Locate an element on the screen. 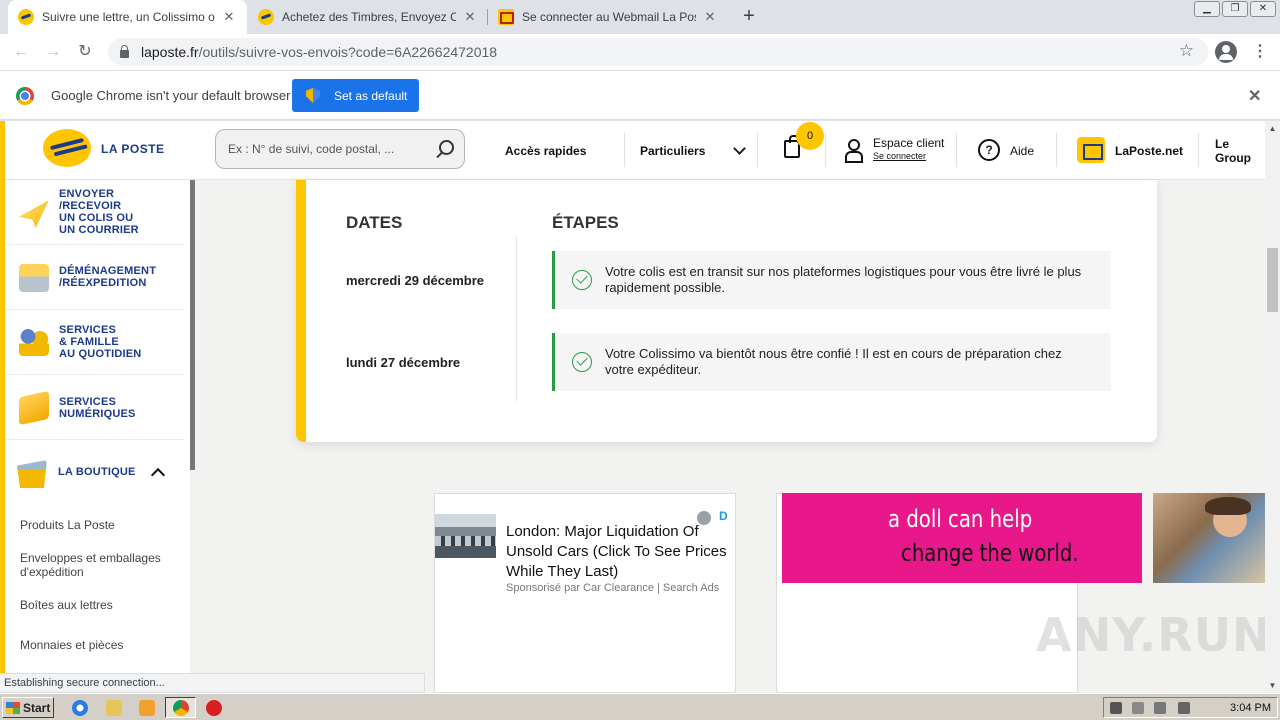  ad-banner-line1: a doll can help is located at coordinates (960, 519).